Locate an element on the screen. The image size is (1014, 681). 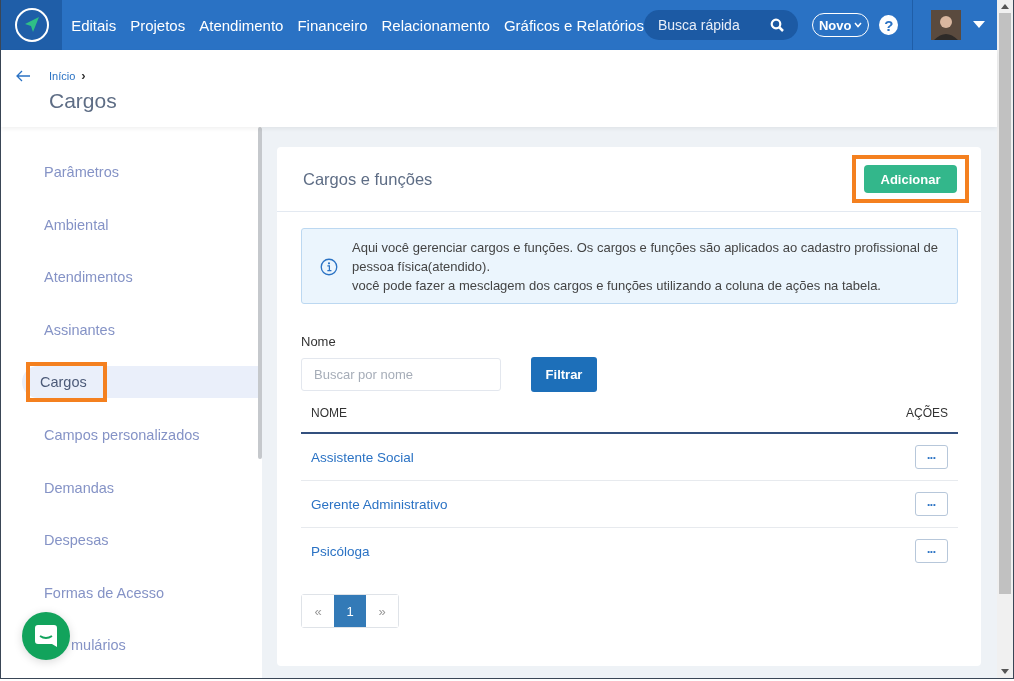
sidebar-item: mulários is located at coordinates (98, 645).